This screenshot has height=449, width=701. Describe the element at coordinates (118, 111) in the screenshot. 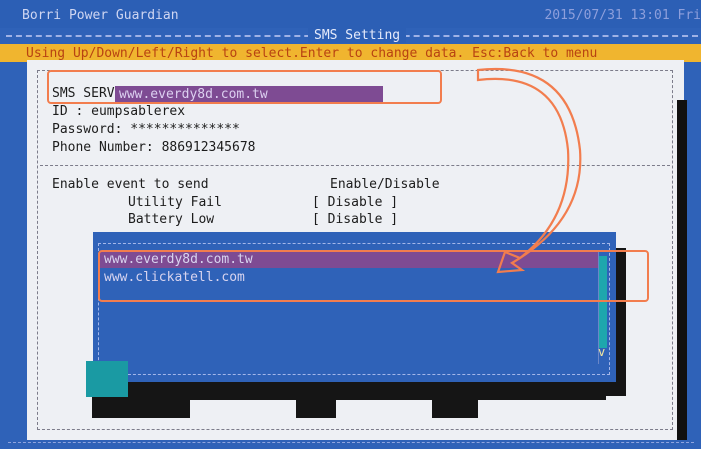

I see `id-field: ID : eumpsablerex` at that location.